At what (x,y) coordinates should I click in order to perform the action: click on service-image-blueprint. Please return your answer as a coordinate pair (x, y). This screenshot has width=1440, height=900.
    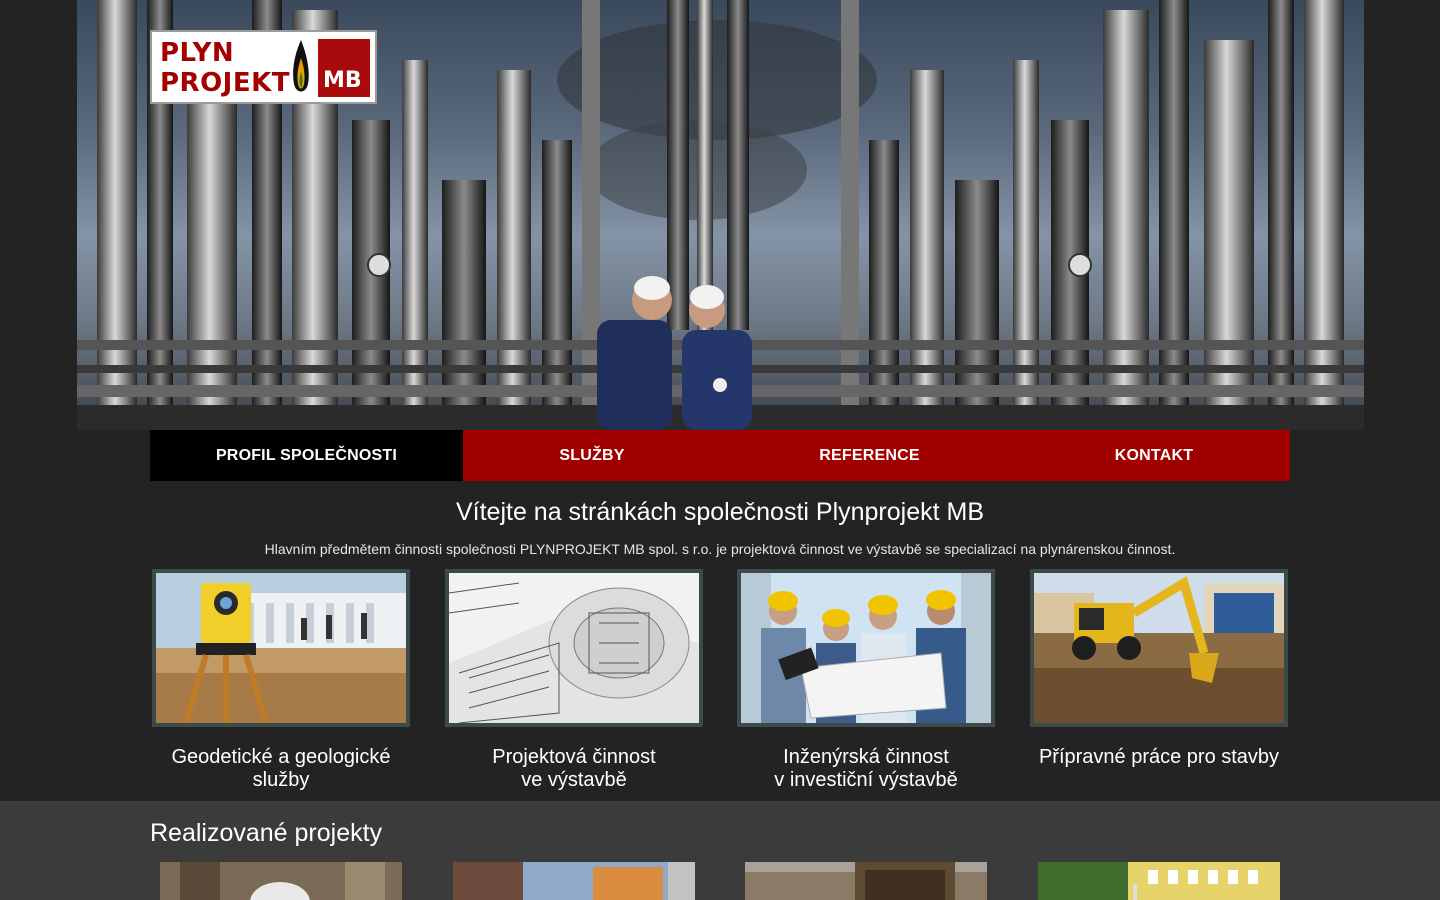
    Looking at the image, I should click on (574, 648).